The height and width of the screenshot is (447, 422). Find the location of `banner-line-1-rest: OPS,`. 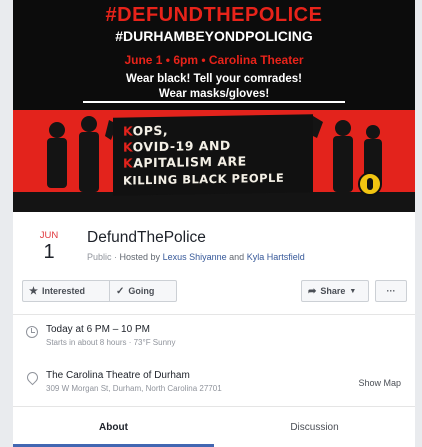

banner-line-1-rest: OPS, is located at coordinates (150, 130).